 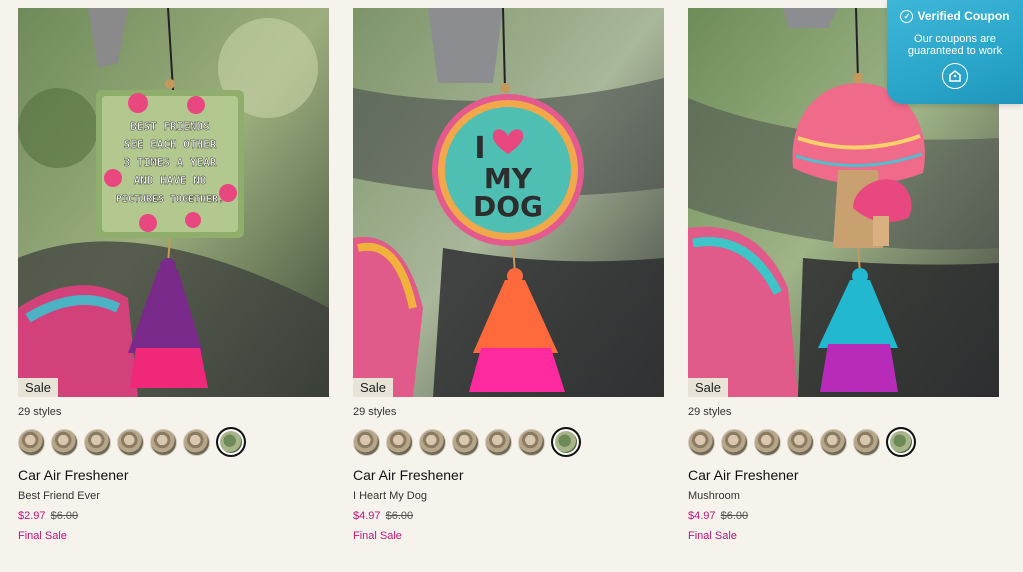 I want to click on product-style-name: Best Friend Ever, so click(x=59, y=496).